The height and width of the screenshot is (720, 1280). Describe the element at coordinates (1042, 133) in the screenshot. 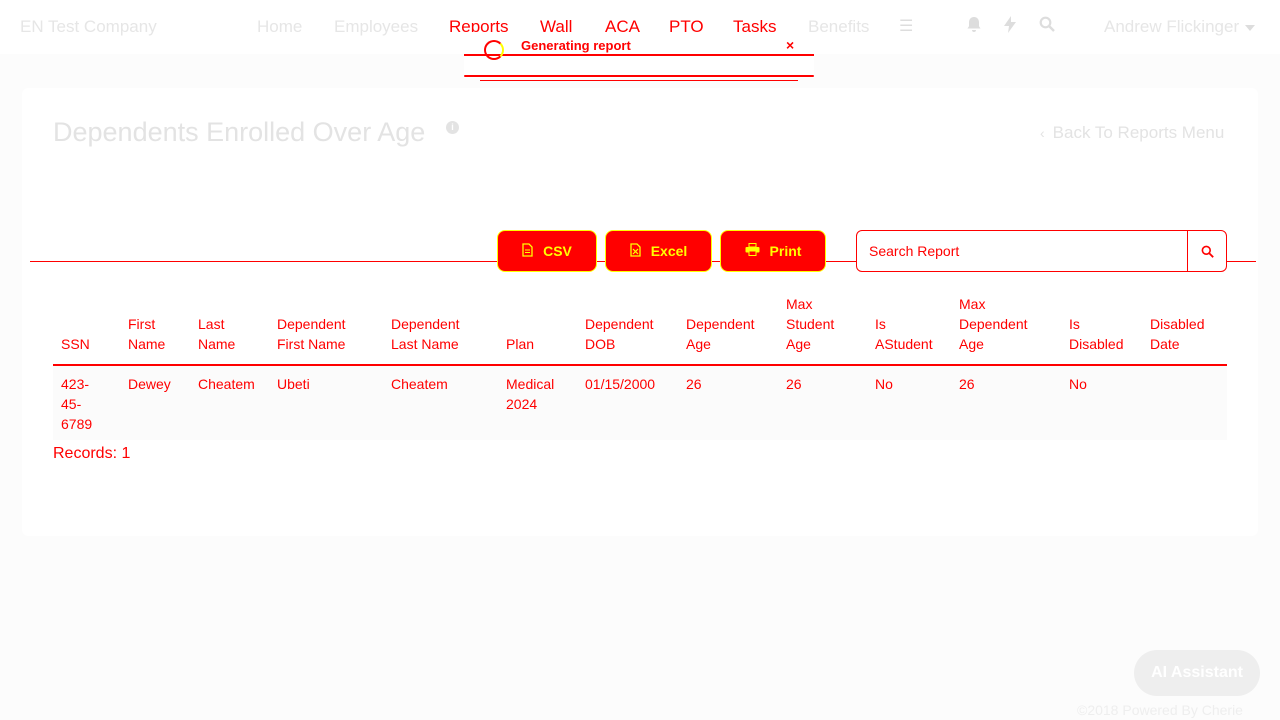

I see `chevron-left-icon: ‹` at that location.